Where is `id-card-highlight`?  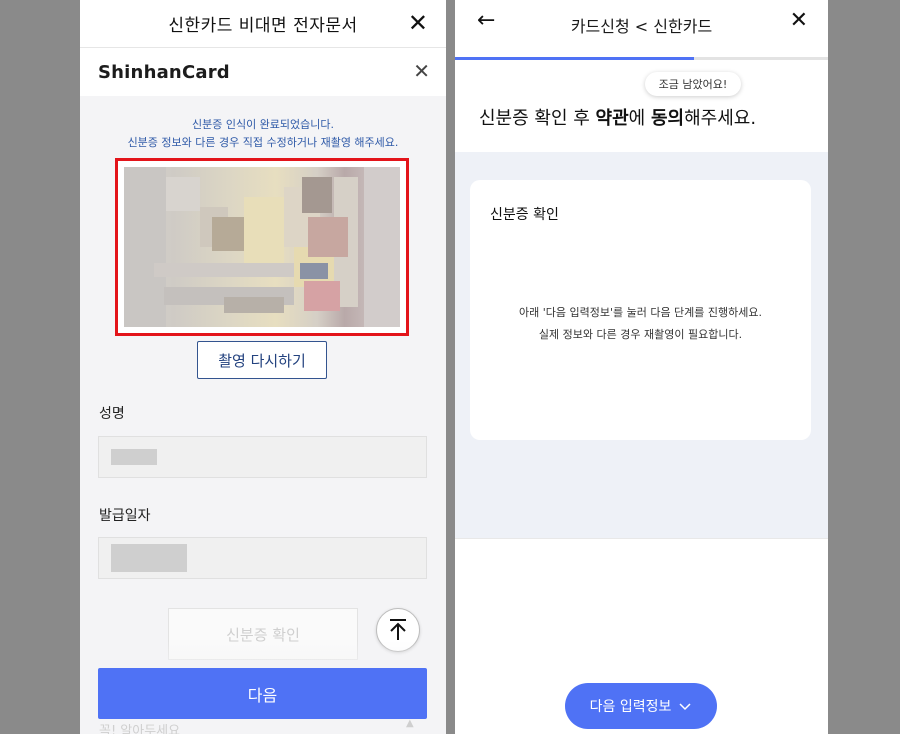
id-card-highlight is located at coordinates (262, 247).